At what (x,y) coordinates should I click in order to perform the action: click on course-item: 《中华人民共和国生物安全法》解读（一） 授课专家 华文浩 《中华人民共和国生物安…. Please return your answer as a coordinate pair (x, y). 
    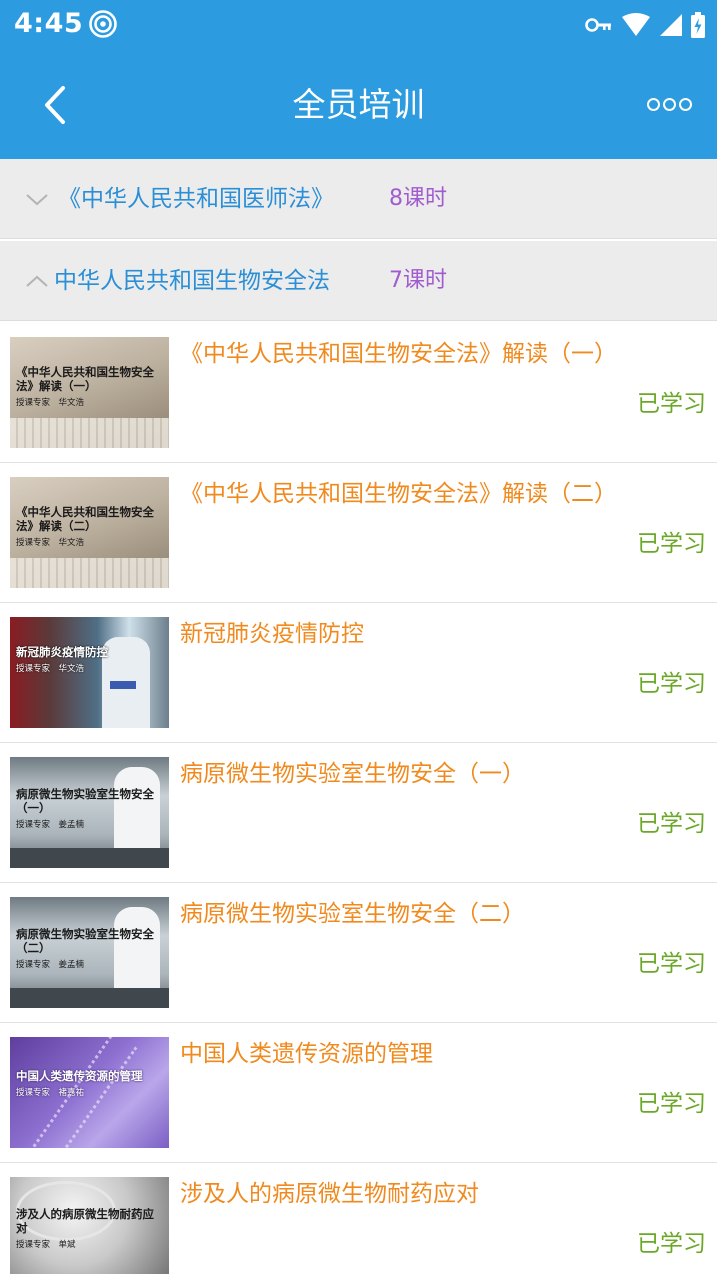
    Looking at the image, I should click on (358, 393).